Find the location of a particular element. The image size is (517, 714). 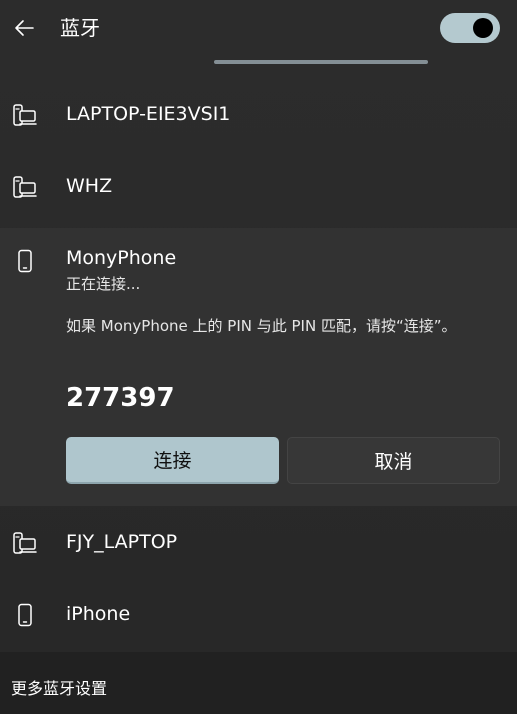

device-item: FJY_LAPTOP is located at coordinates (258, 542).